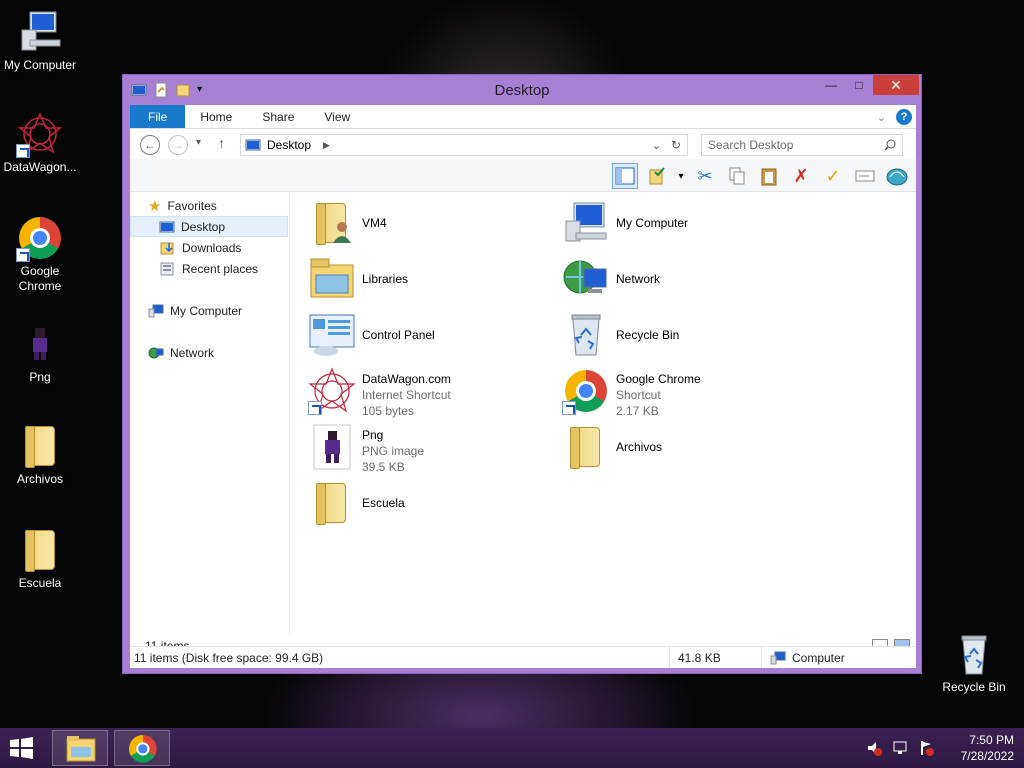 The height and width of the screenshot is (768, 1024). I want to click on up-button: ↑, so click(221, 143).